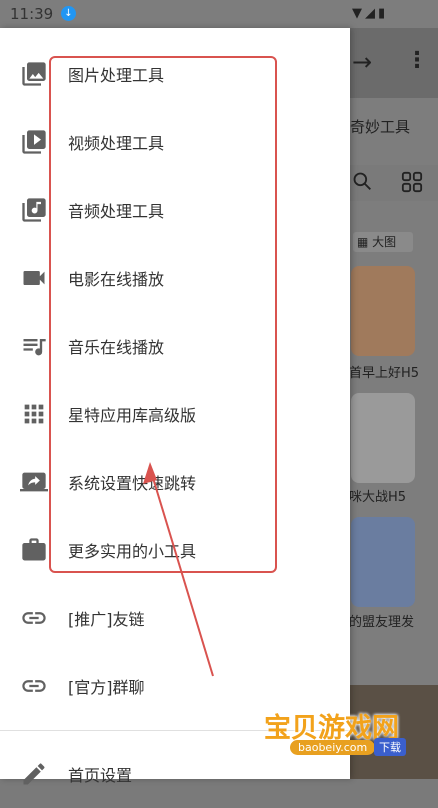 The width and height of the screenshot is (438, 808). Describe the element at coordinates (219, 14) in the screenshot. I see `status-bar: 11:39 ↓ ▼◢▮` at that location.